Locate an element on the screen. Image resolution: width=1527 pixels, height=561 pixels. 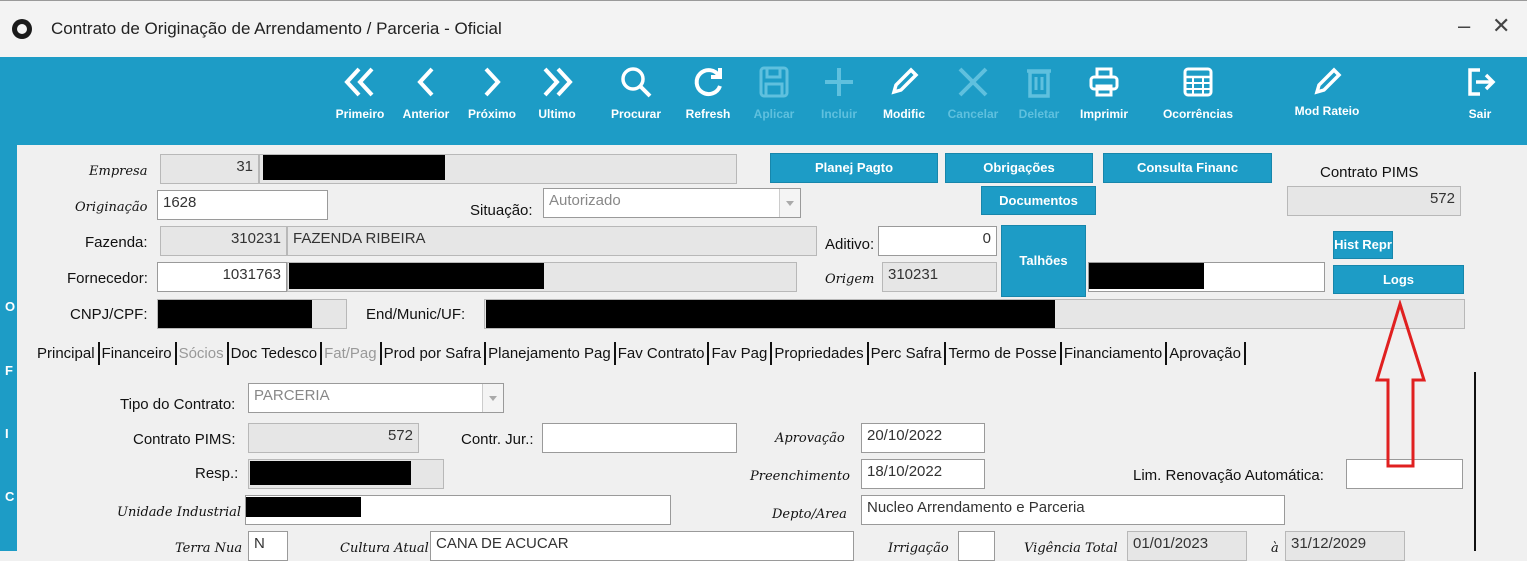
hist-repr-button: Hist Repr is located at coordinates (1363, 245).